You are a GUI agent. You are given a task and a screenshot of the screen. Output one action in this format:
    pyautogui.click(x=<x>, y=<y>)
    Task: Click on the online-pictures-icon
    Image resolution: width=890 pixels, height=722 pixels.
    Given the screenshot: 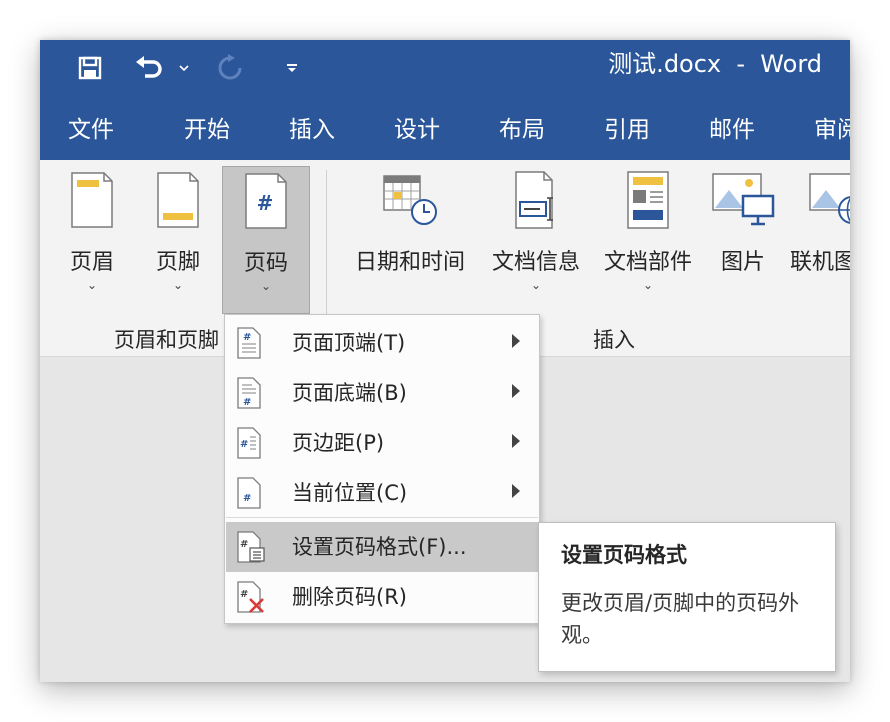 What is the action you would take?
    pyautogui.click(x=829, y=198)
    